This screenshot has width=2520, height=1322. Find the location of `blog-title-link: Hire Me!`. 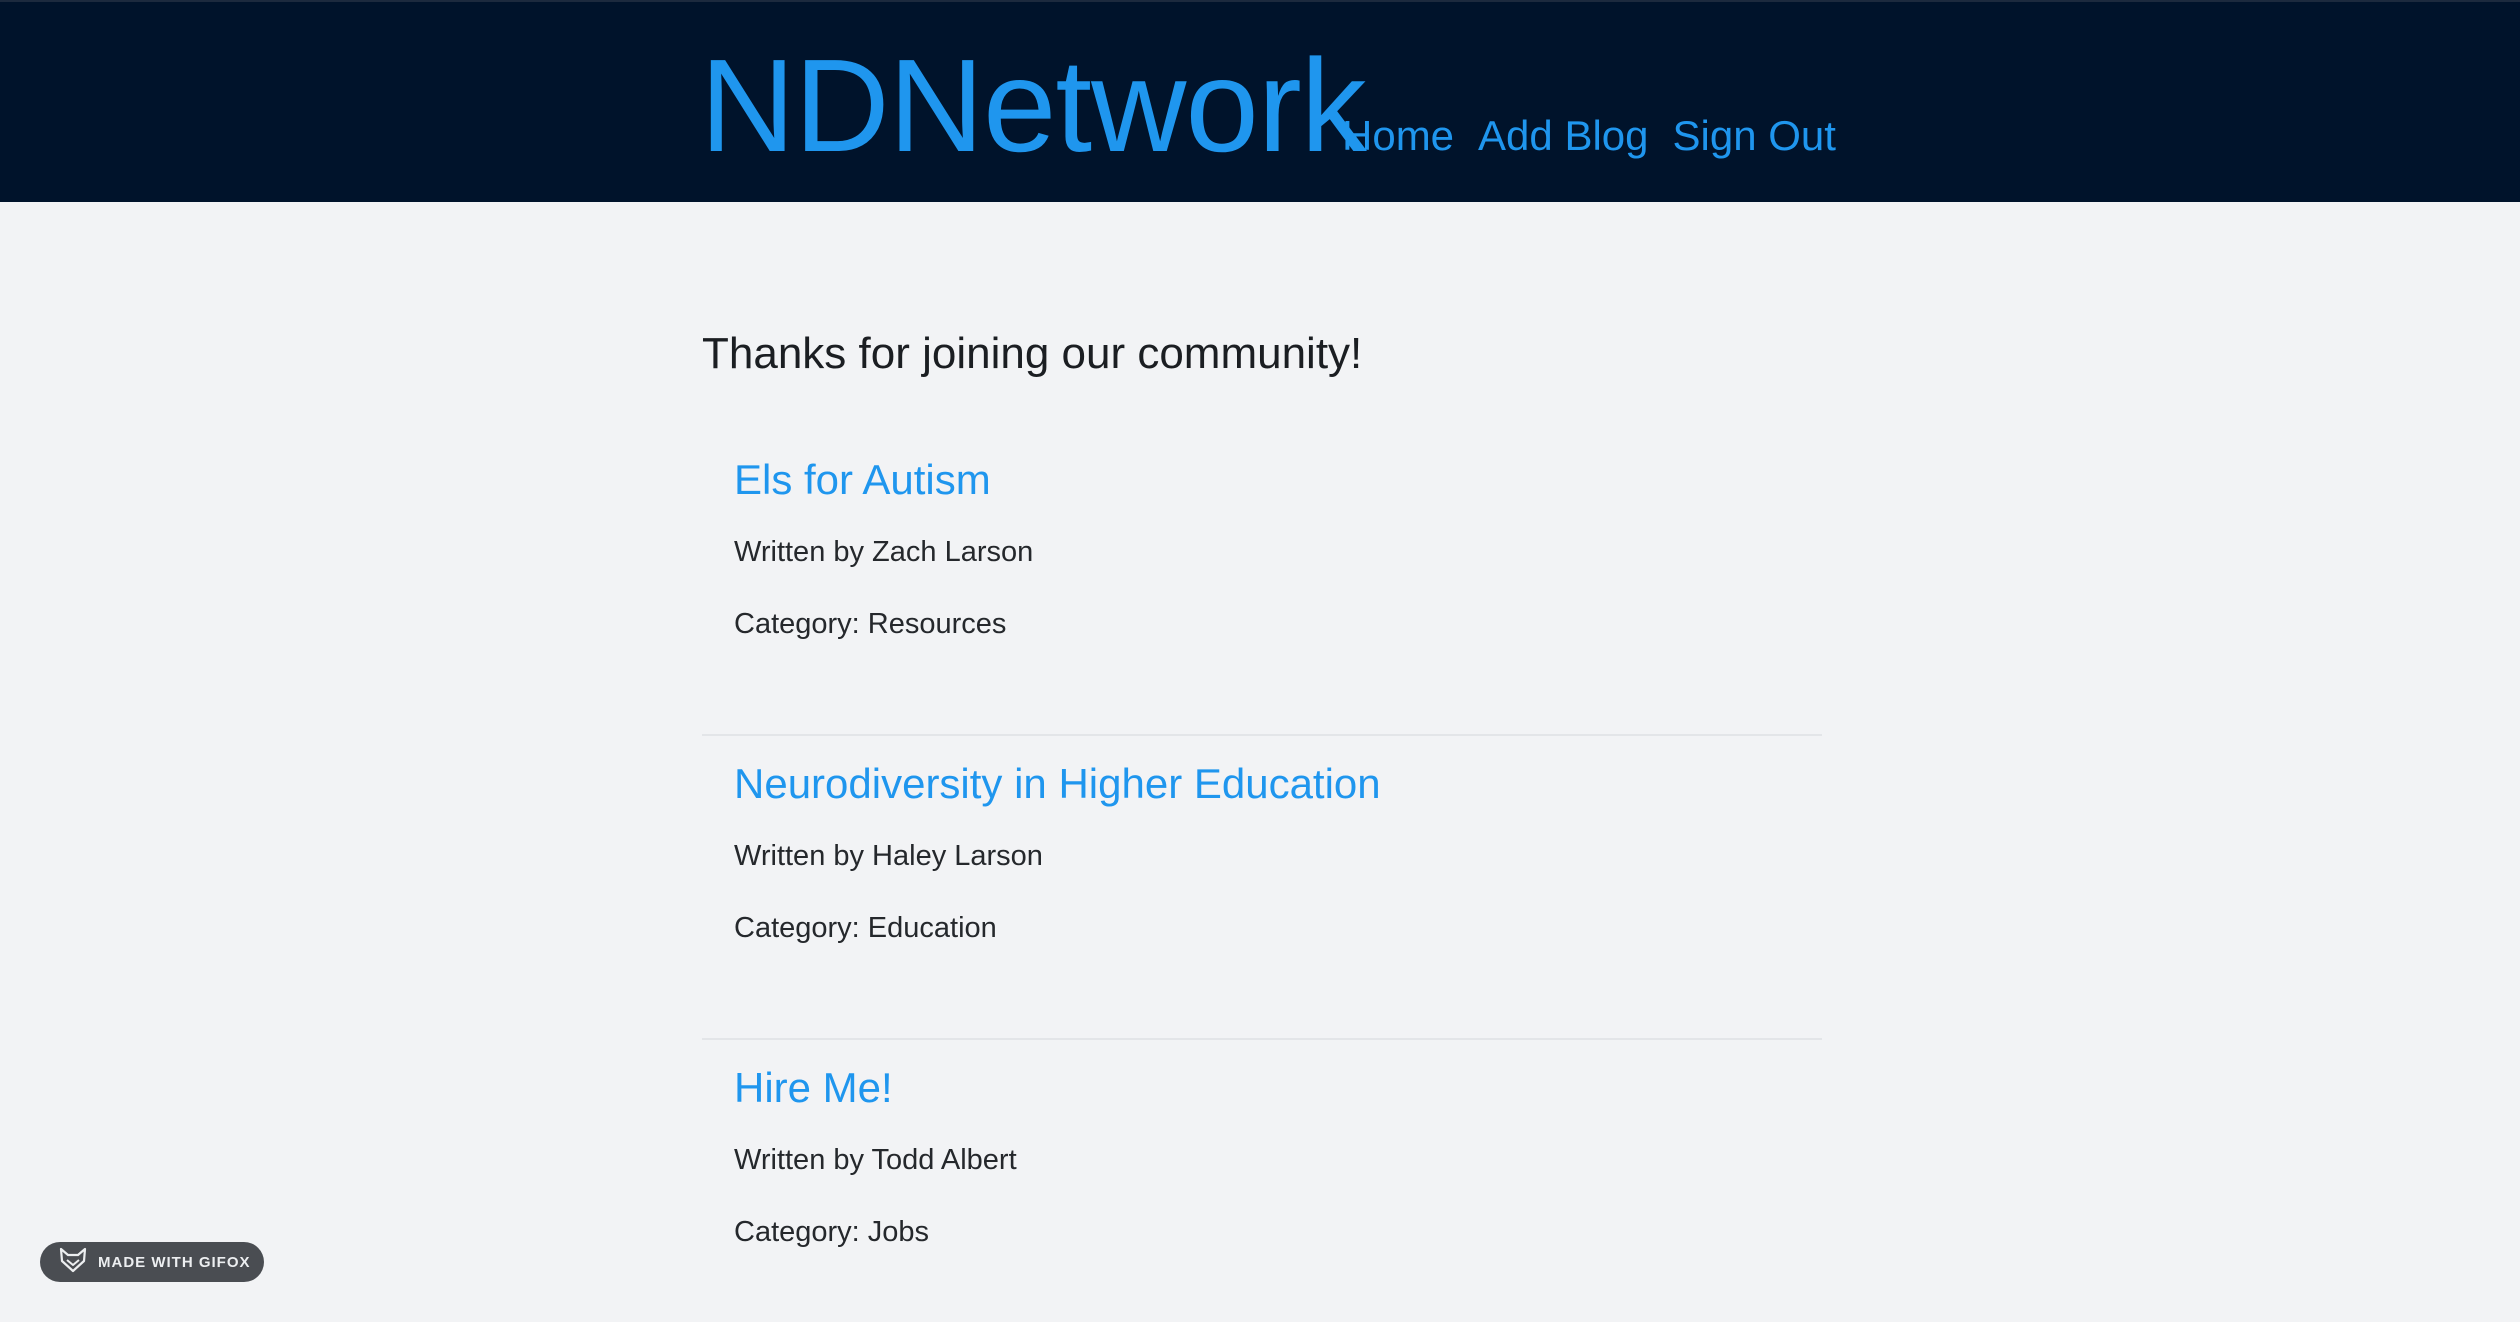

blog-title-link: Hire Me! is located at coordinates (813, 1088).